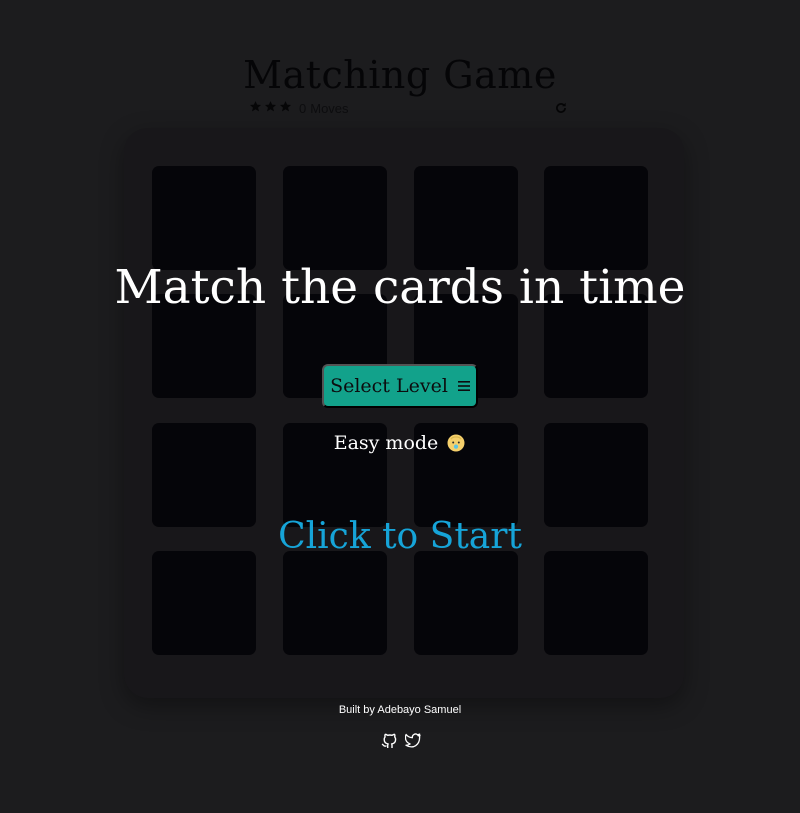 This screenshot has height=813, width=800. What do you see at coordinates (412, 740) in the screenshot?
I see `twitter-icon` at bounding box center [412, 740].